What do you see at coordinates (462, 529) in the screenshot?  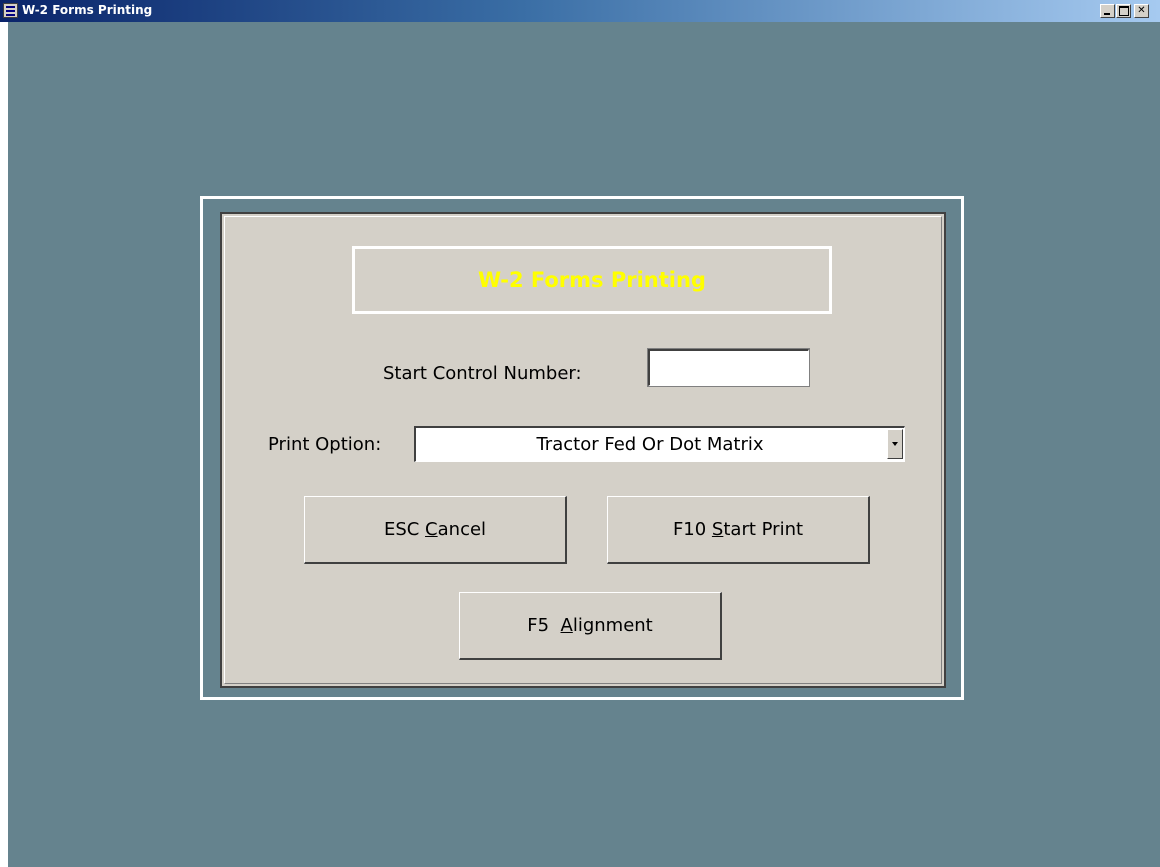 I see `cancel-button-rest: ancel` at bounding box center [462, 529].